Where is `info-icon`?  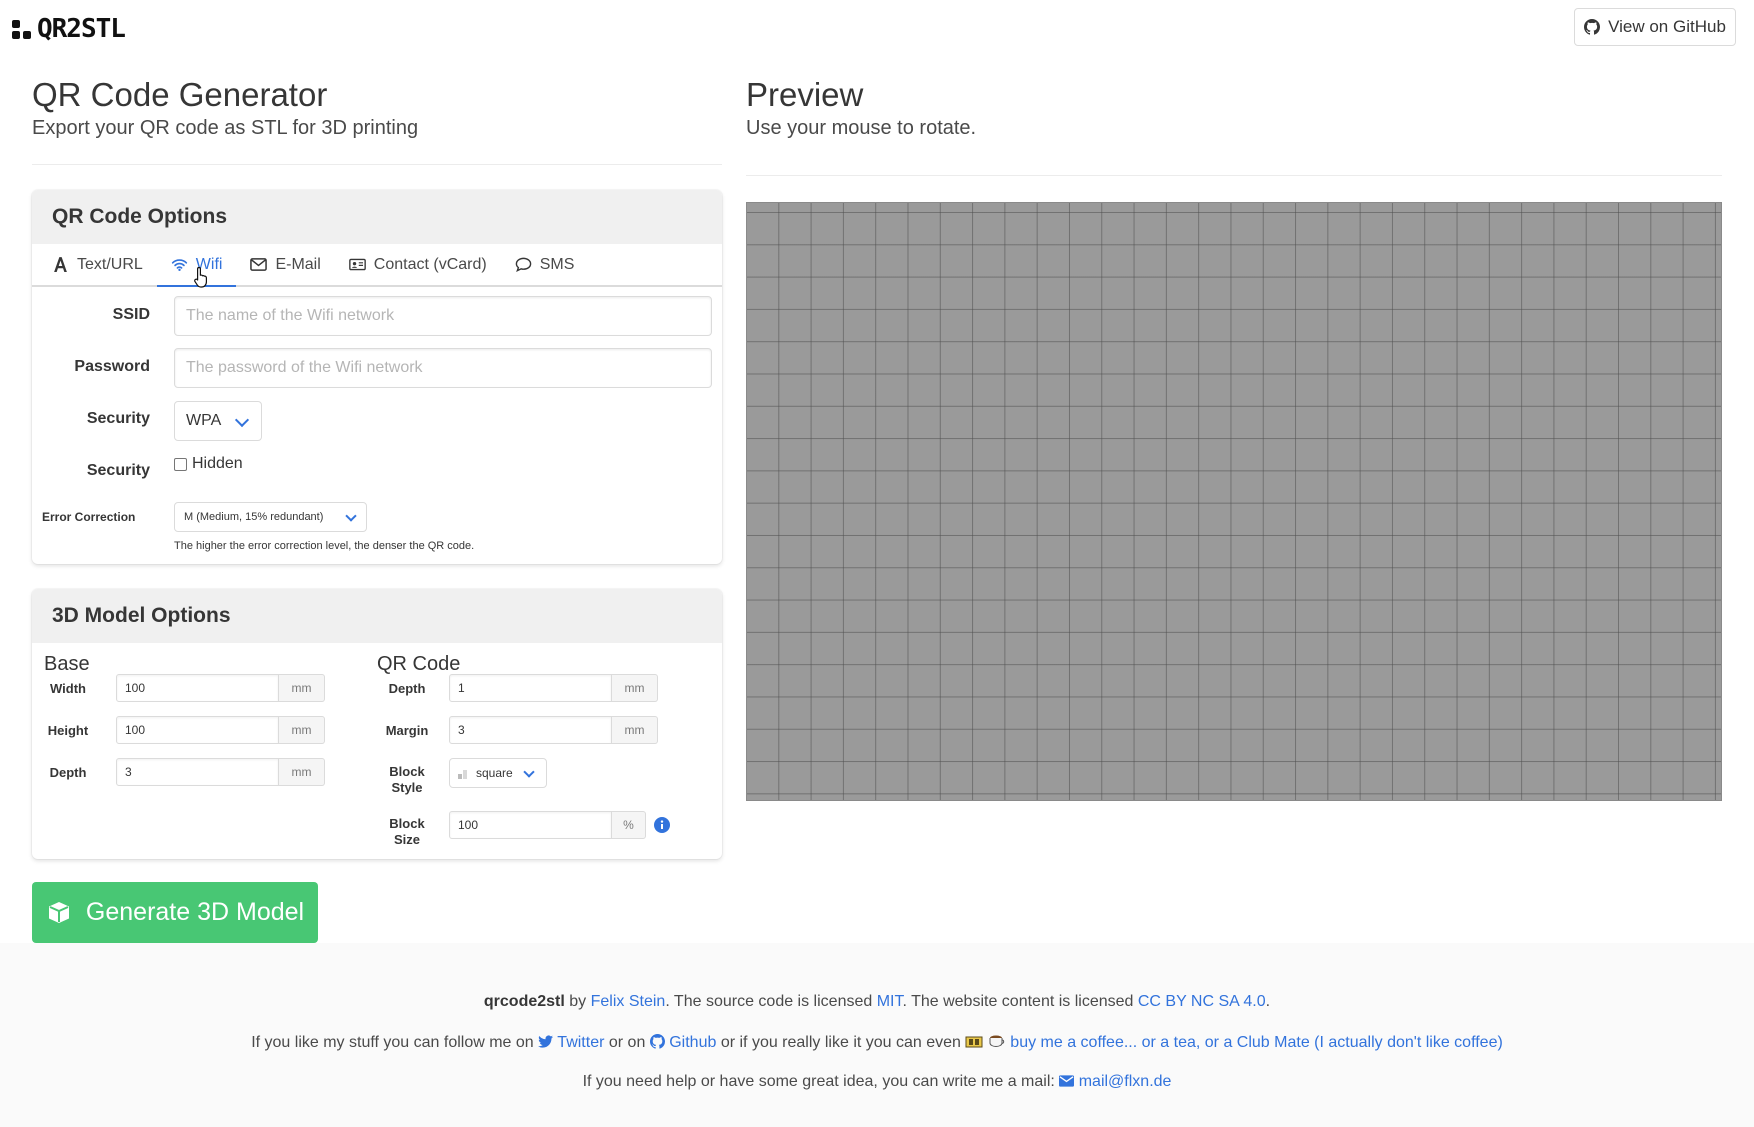 info-icon is located at coordinates (662, 825).